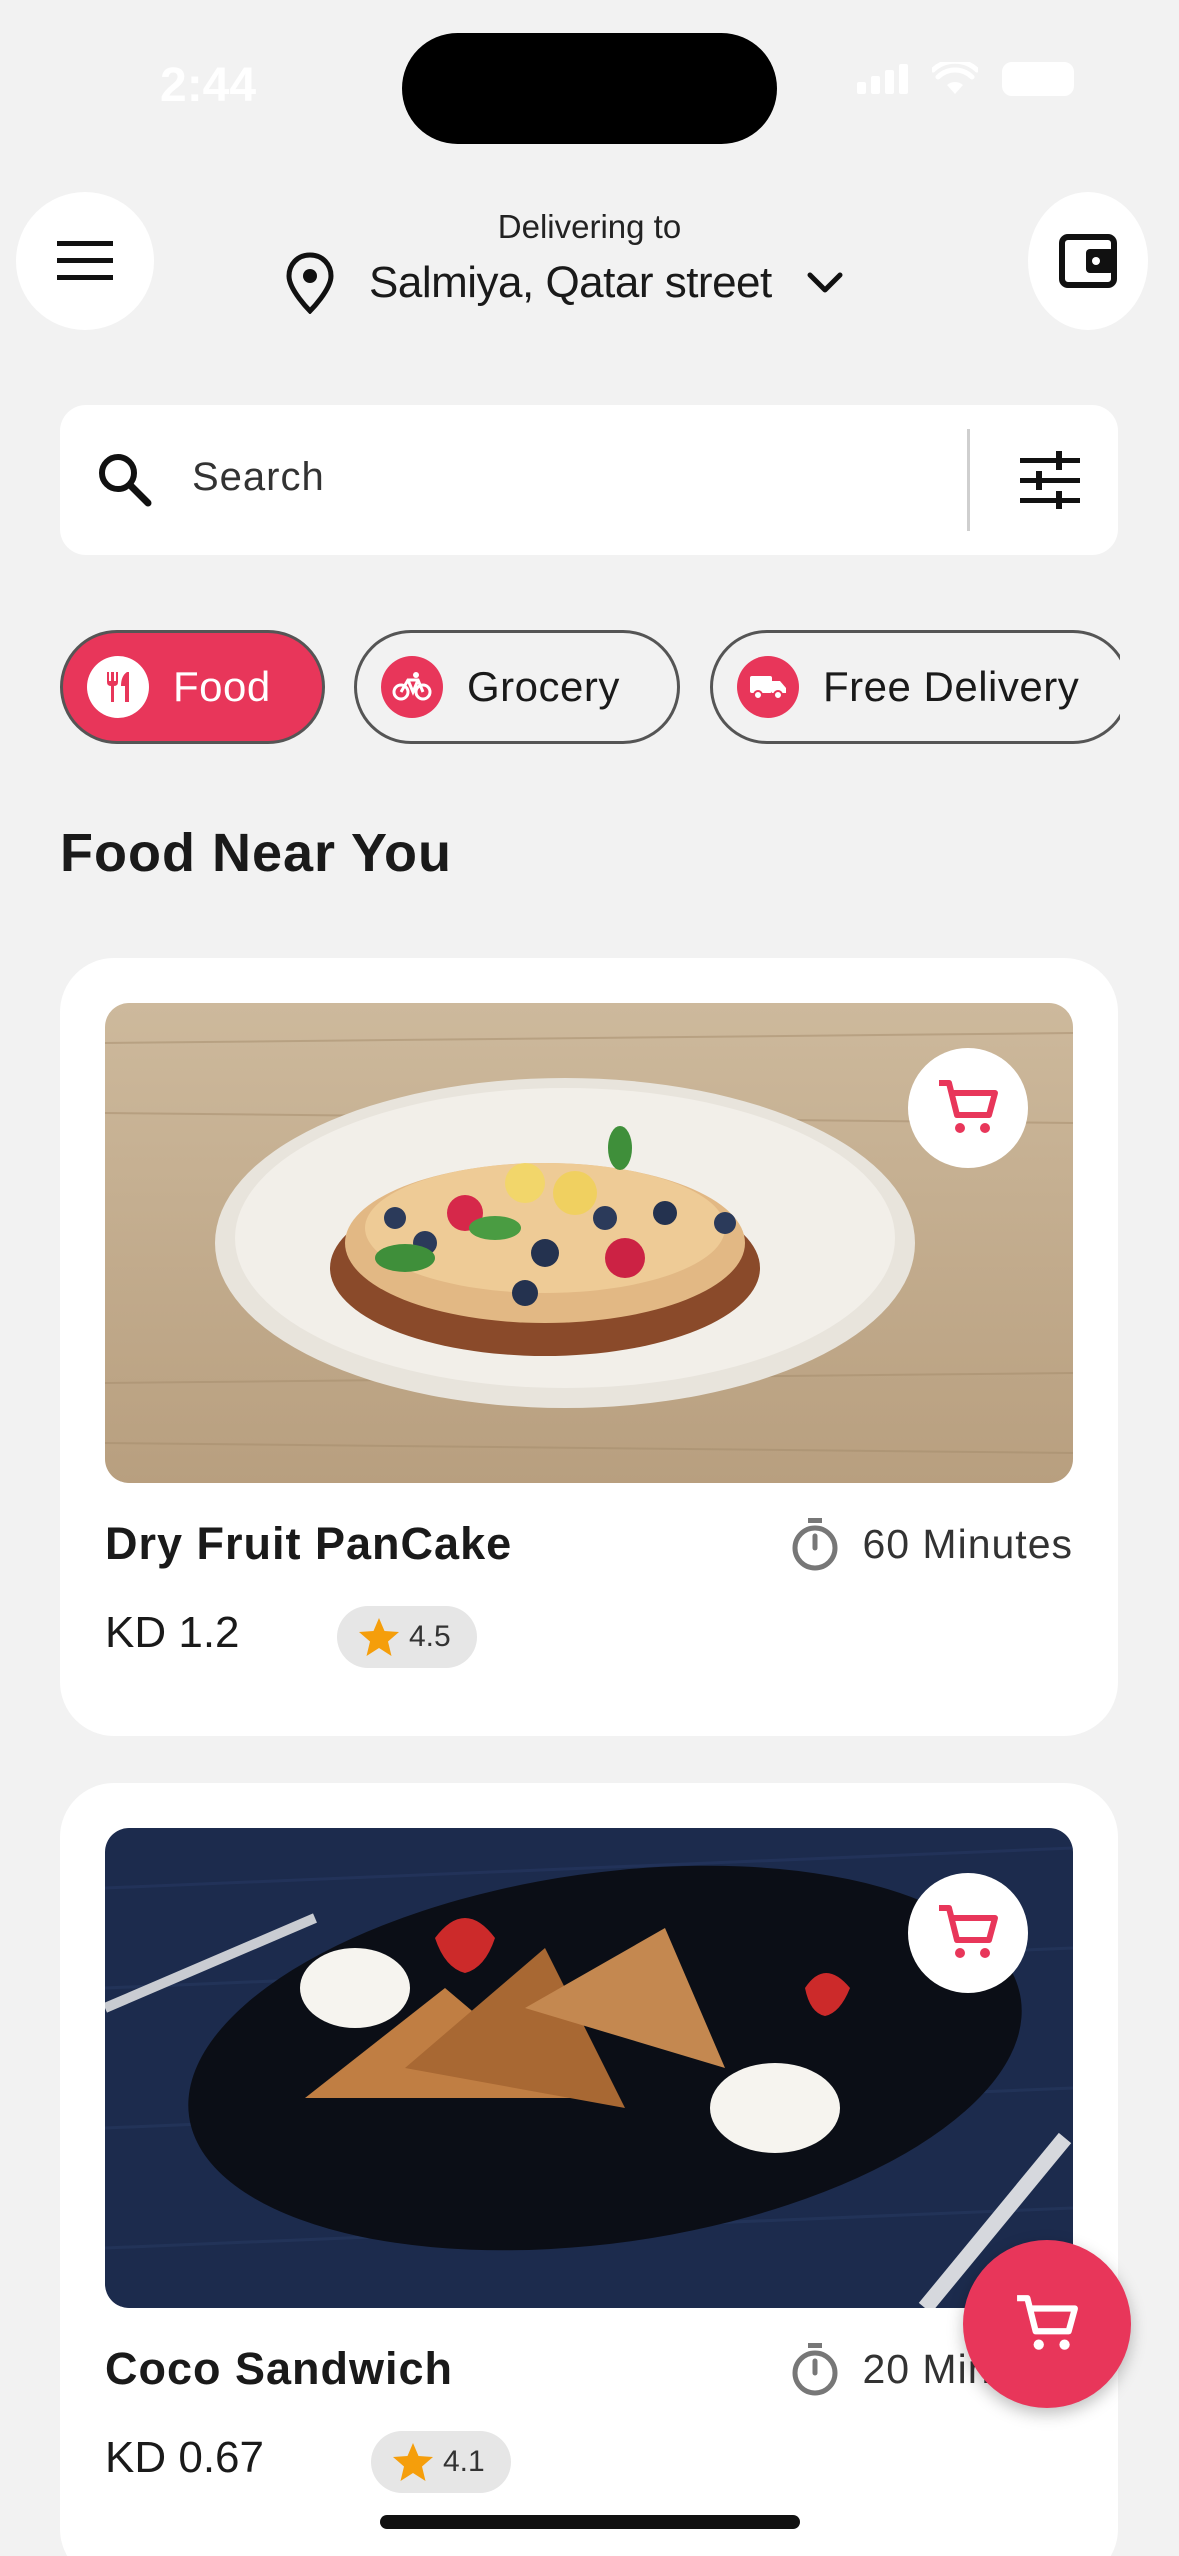  Describe the element at coordinates (1050, 480) in the screenshot. I see `filter-icon` at that location.